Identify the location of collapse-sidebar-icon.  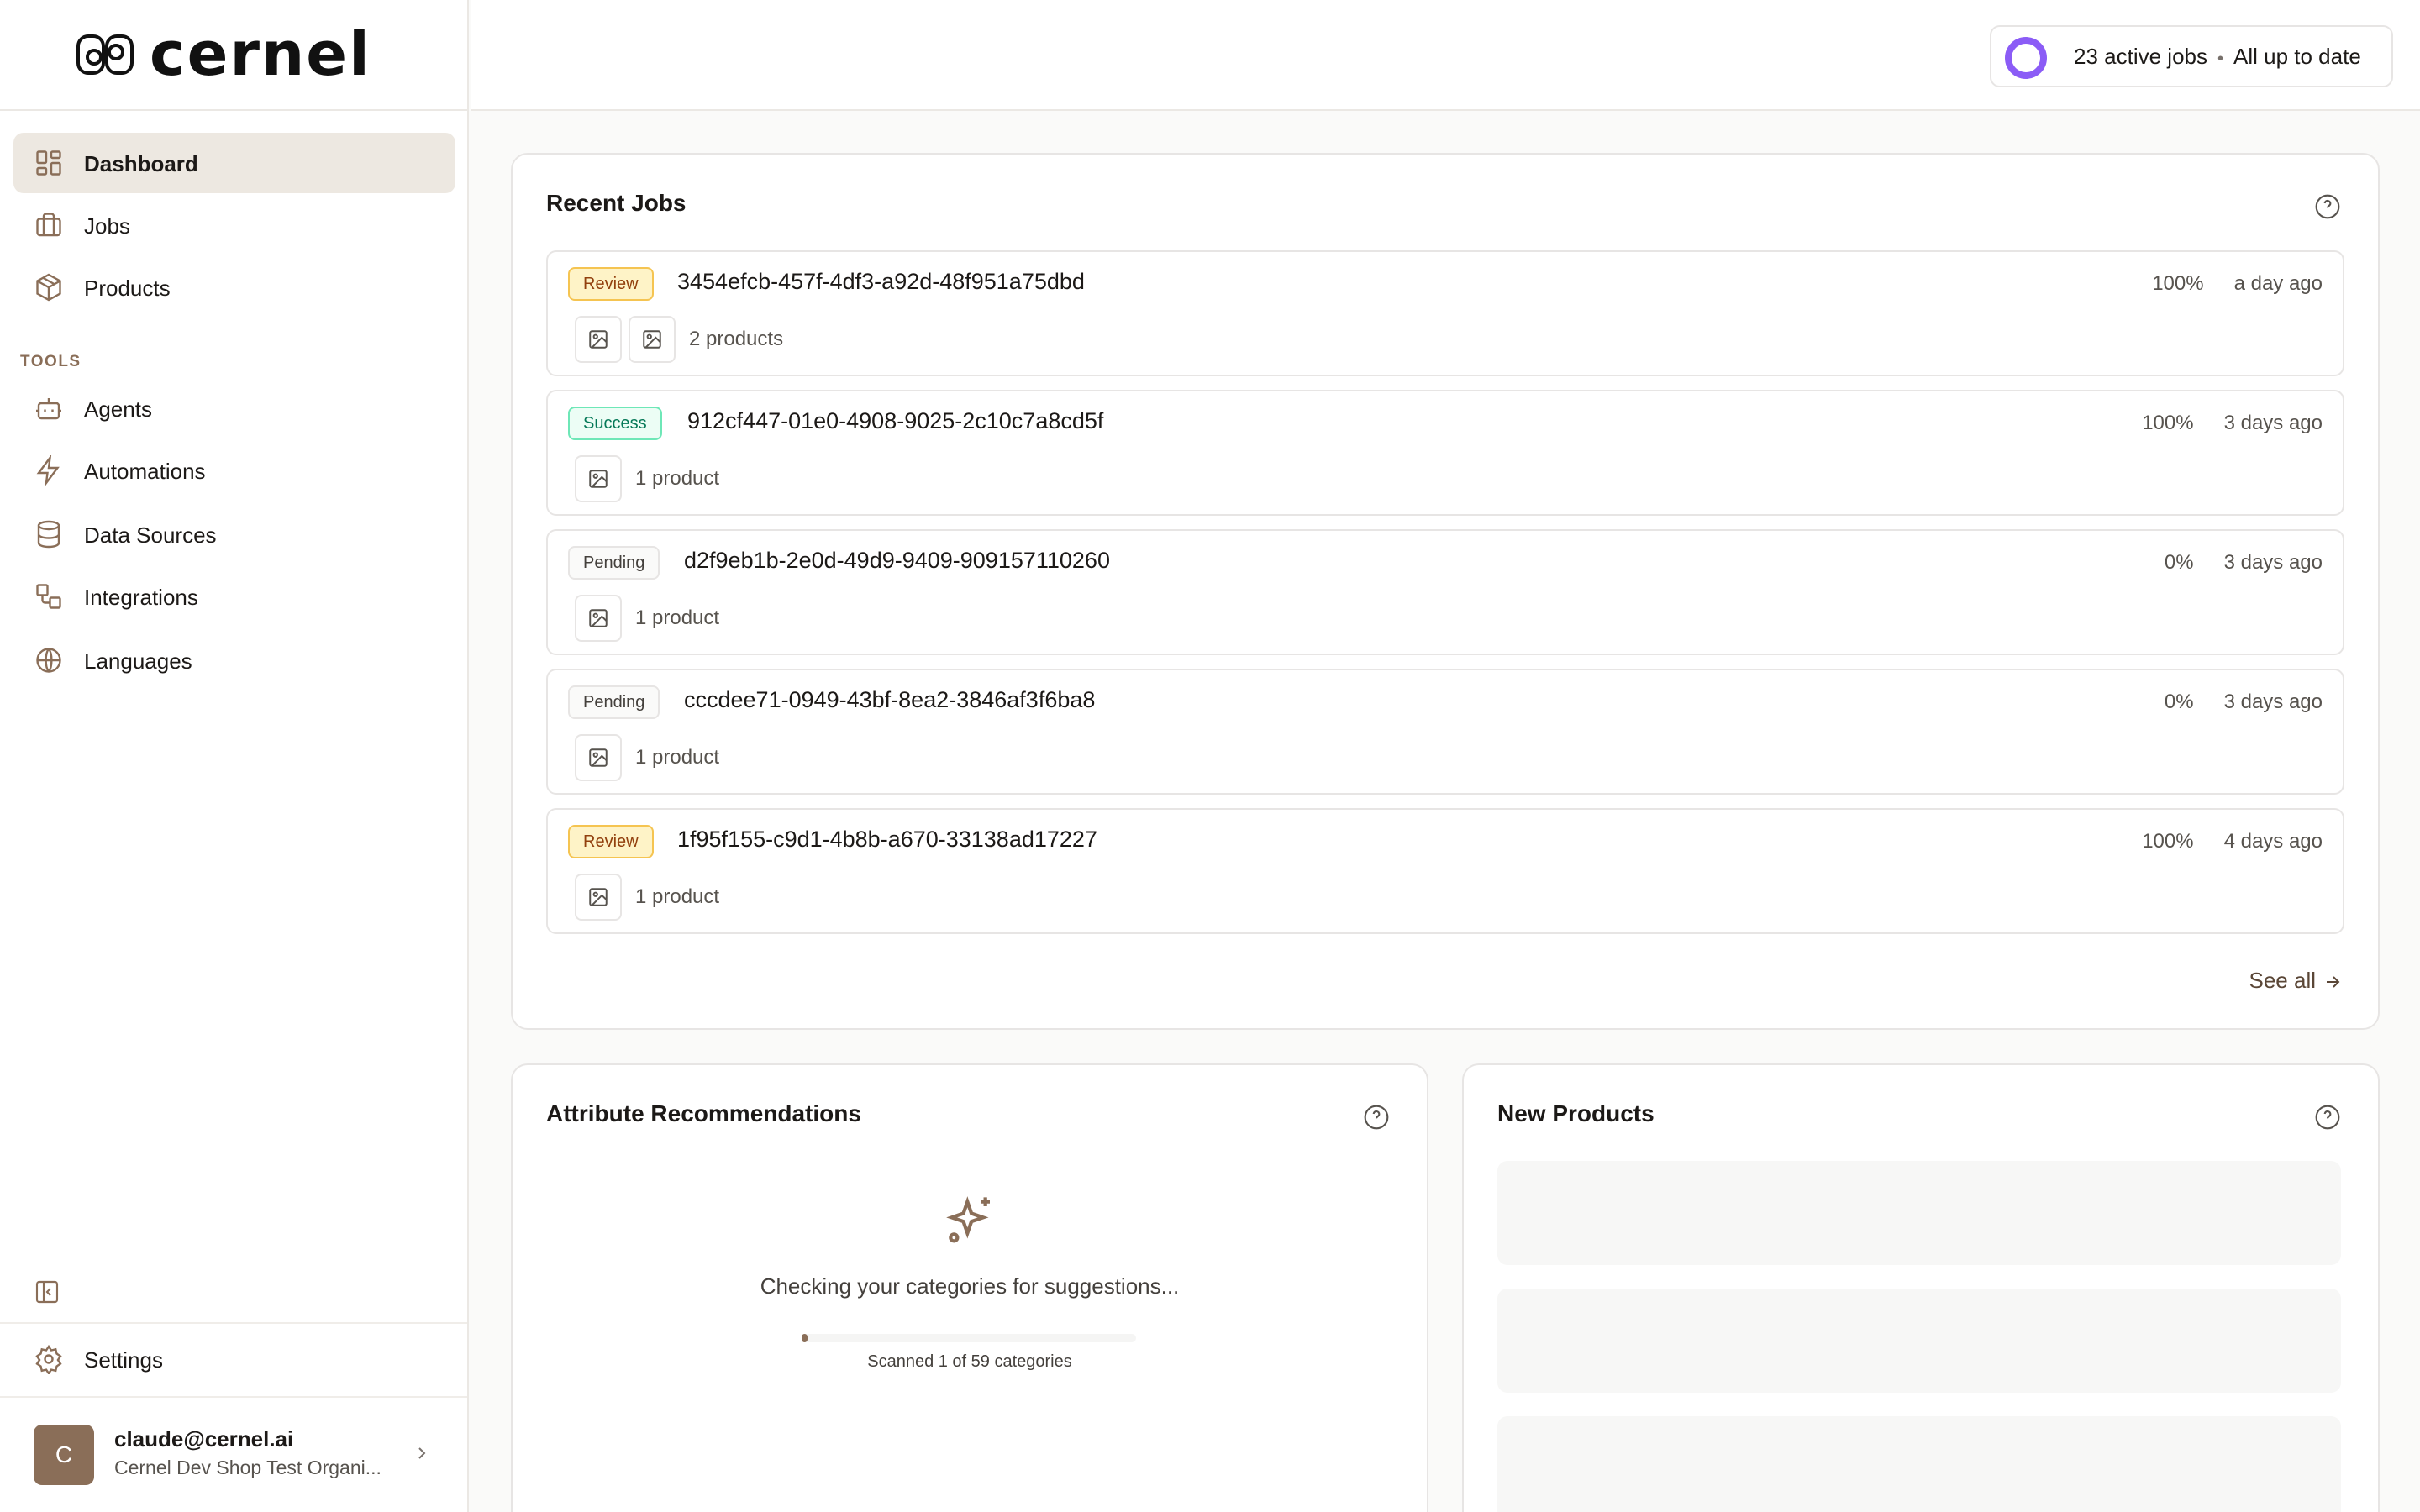
(47, 1291).